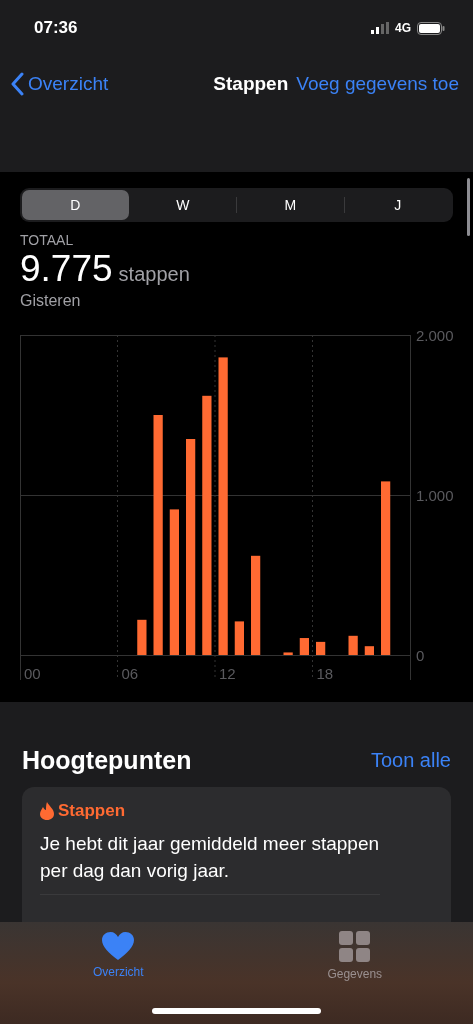  I want to click on segment-tab: M, so click(290, 205).